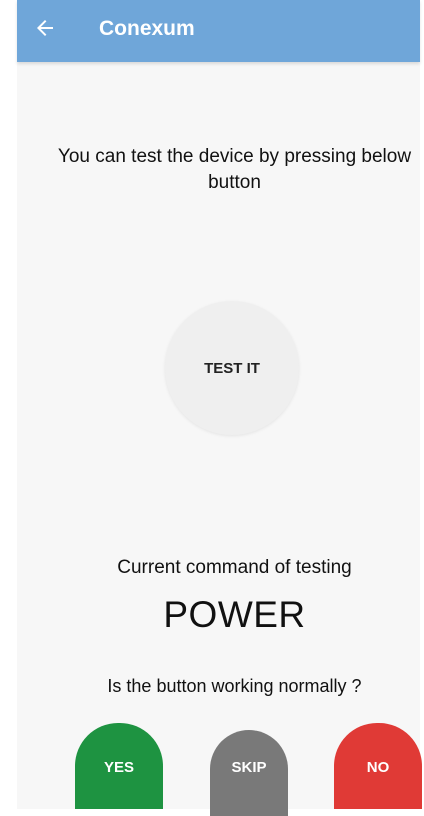  I want to click on skip-button: SKIP, so click(249, 773).